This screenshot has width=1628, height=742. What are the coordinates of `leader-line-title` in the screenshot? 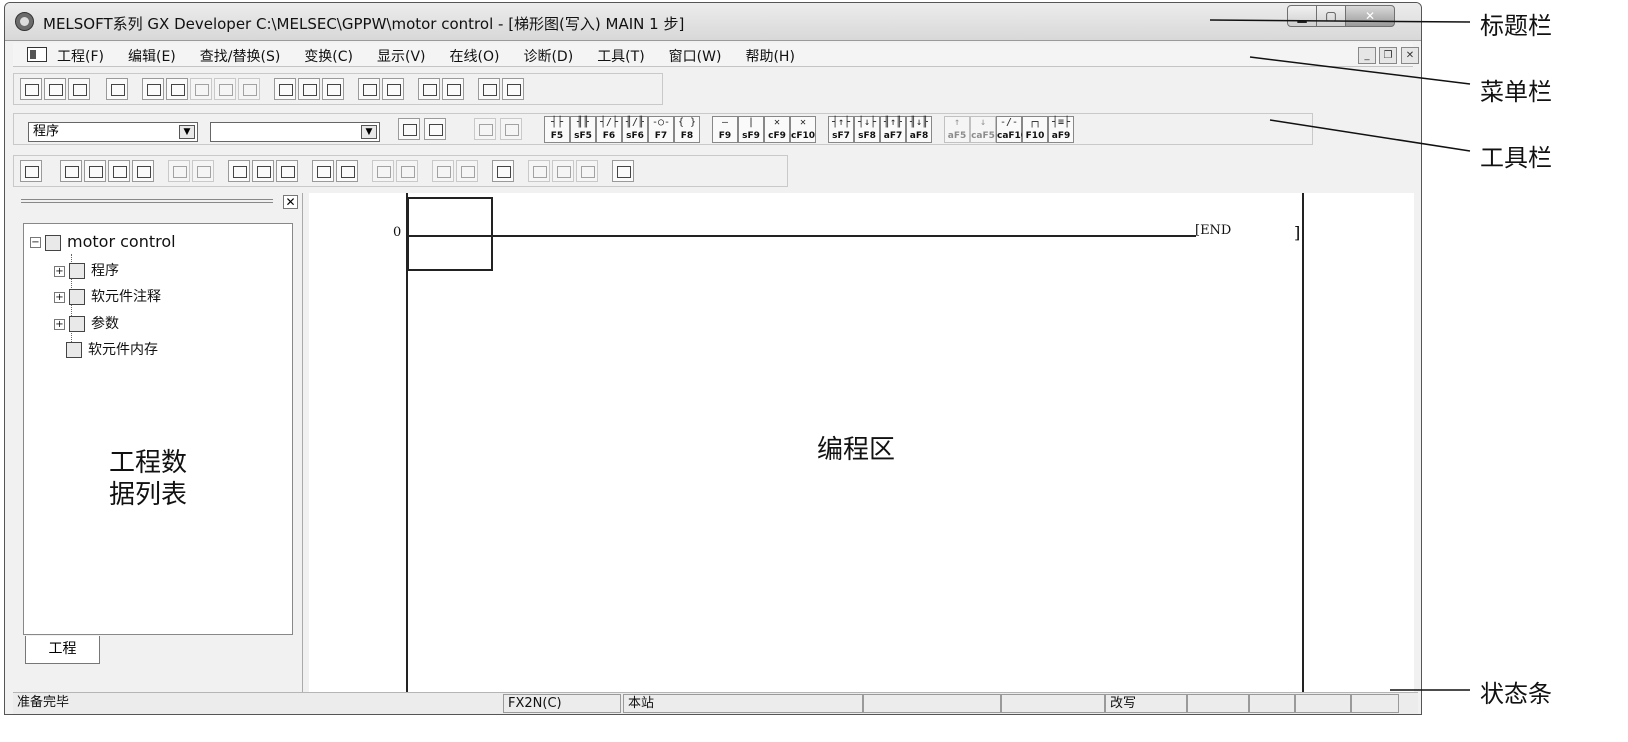 It's located at (1340, 21).